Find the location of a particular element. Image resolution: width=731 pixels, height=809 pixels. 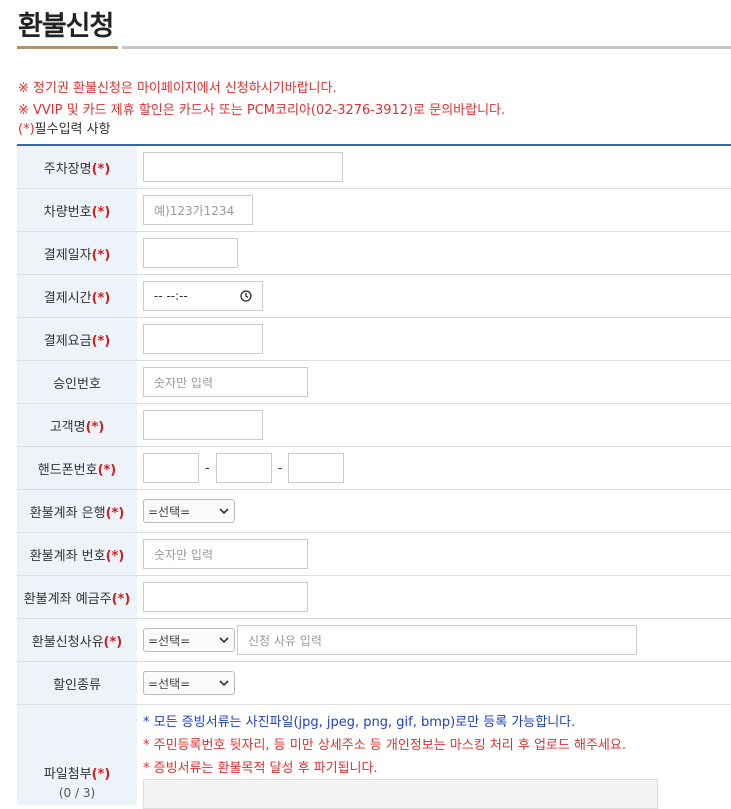

row-pay-time: 결제시간(*) -- --:-- is located at coordinates (374, 296).